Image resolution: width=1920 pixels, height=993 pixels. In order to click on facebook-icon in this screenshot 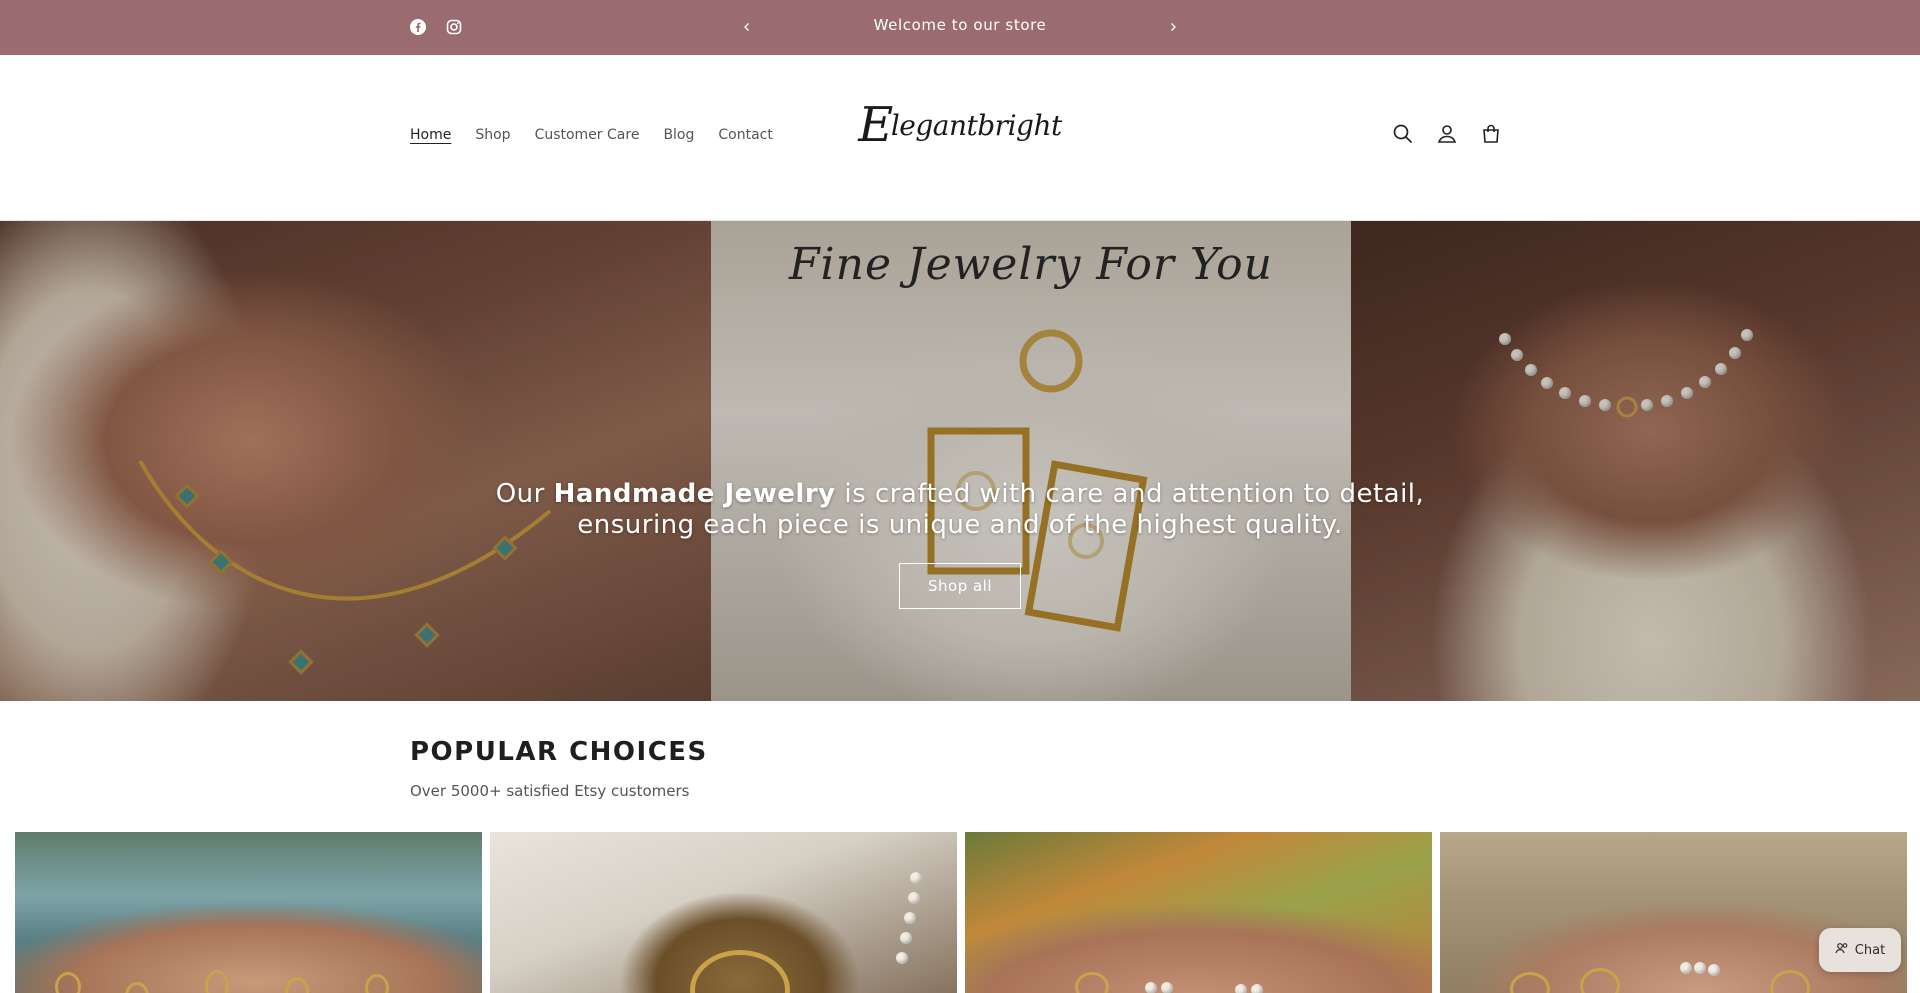, I will do `click(418, 27)`.